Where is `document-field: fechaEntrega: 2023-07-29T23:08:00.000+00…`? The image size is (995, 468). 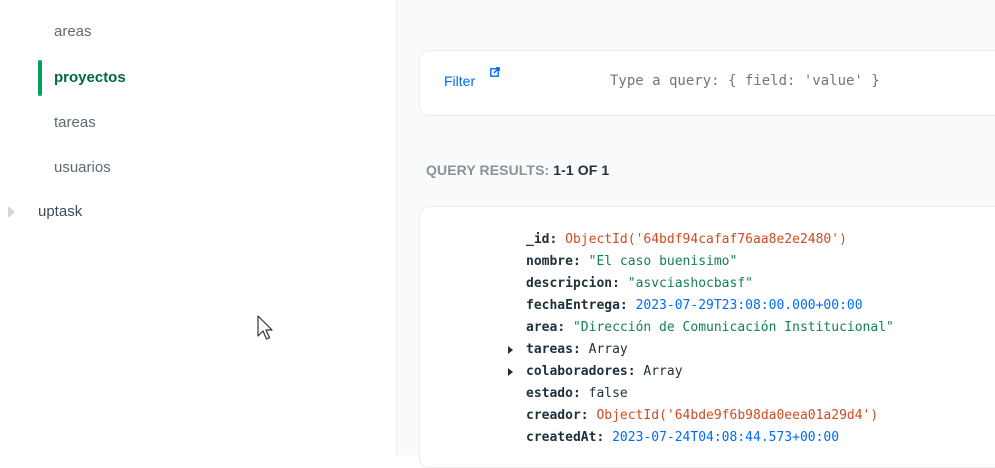 document-field: fechaEntrega: 2023-07-29T23:08:00.000+00… is located at coordinates (694, 305).